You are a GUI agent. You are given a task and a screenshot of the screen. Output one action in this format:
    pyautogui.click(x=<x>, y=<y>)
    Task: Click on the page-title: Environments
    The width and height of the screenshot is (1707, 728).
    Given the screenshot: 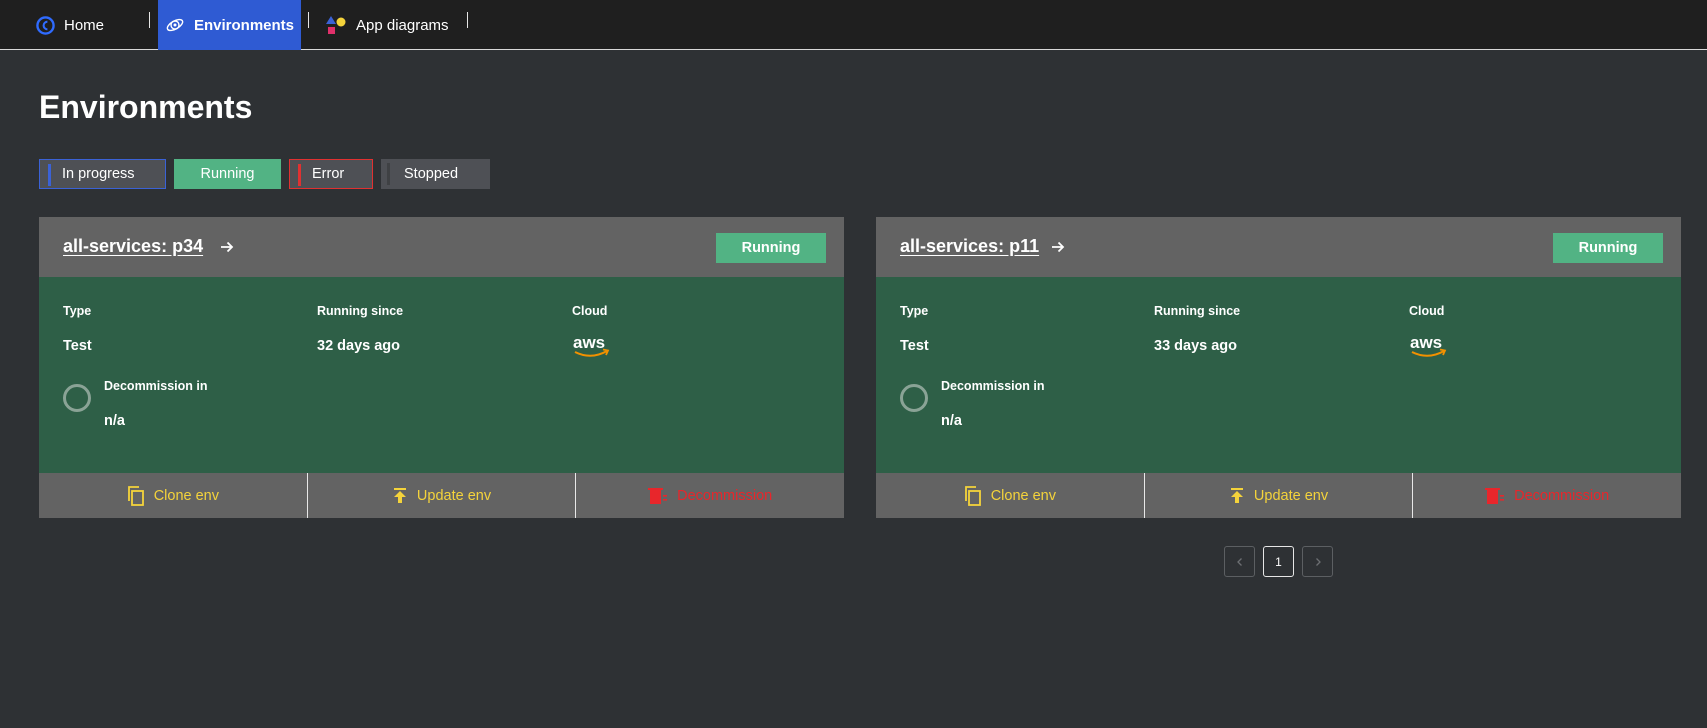 What is the action you would take?
    pyautogui.click(x=146, y=107)
    